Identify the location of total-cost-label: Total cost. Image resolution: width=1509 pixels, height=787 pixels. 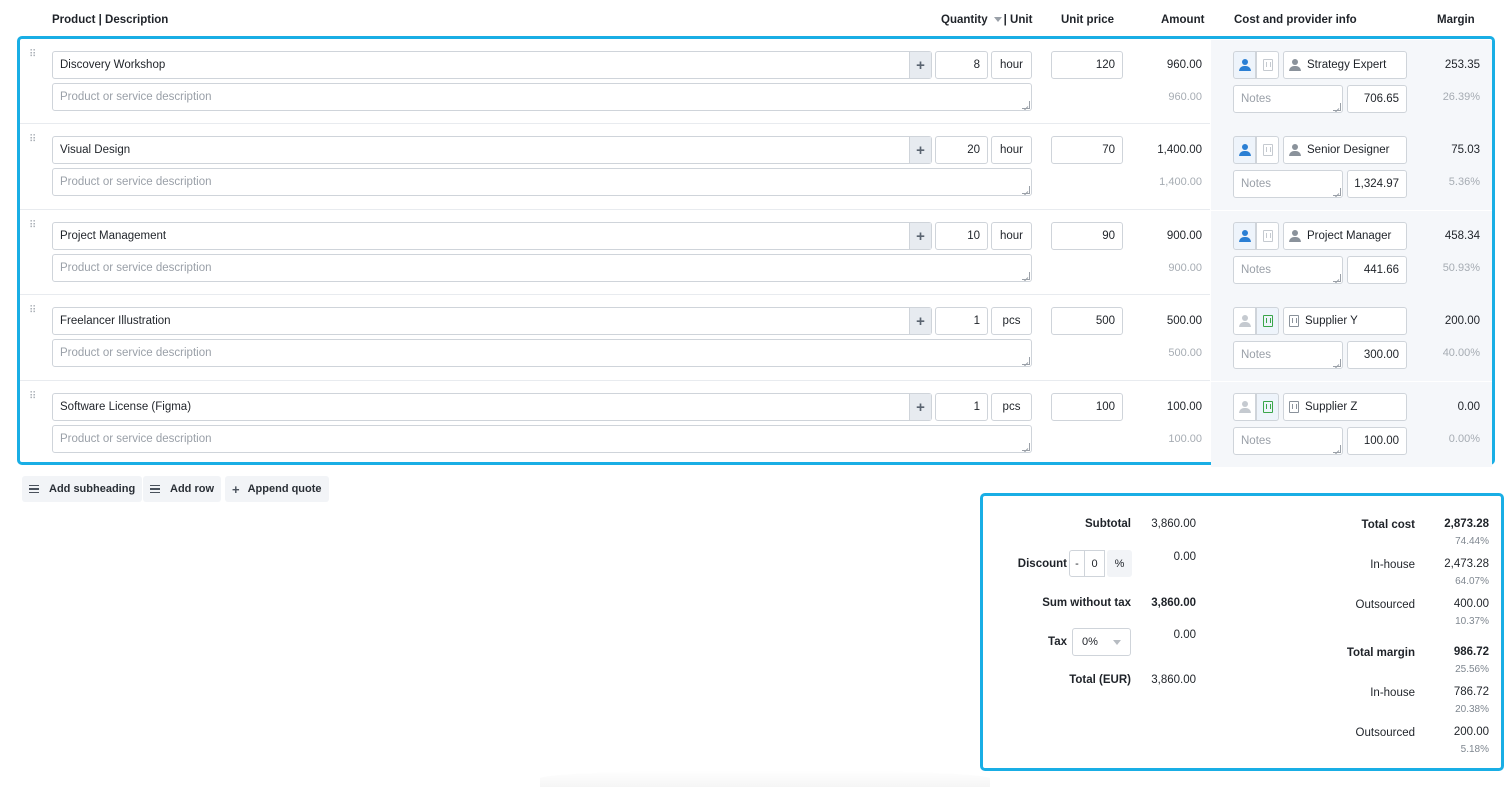
(1388, 525).